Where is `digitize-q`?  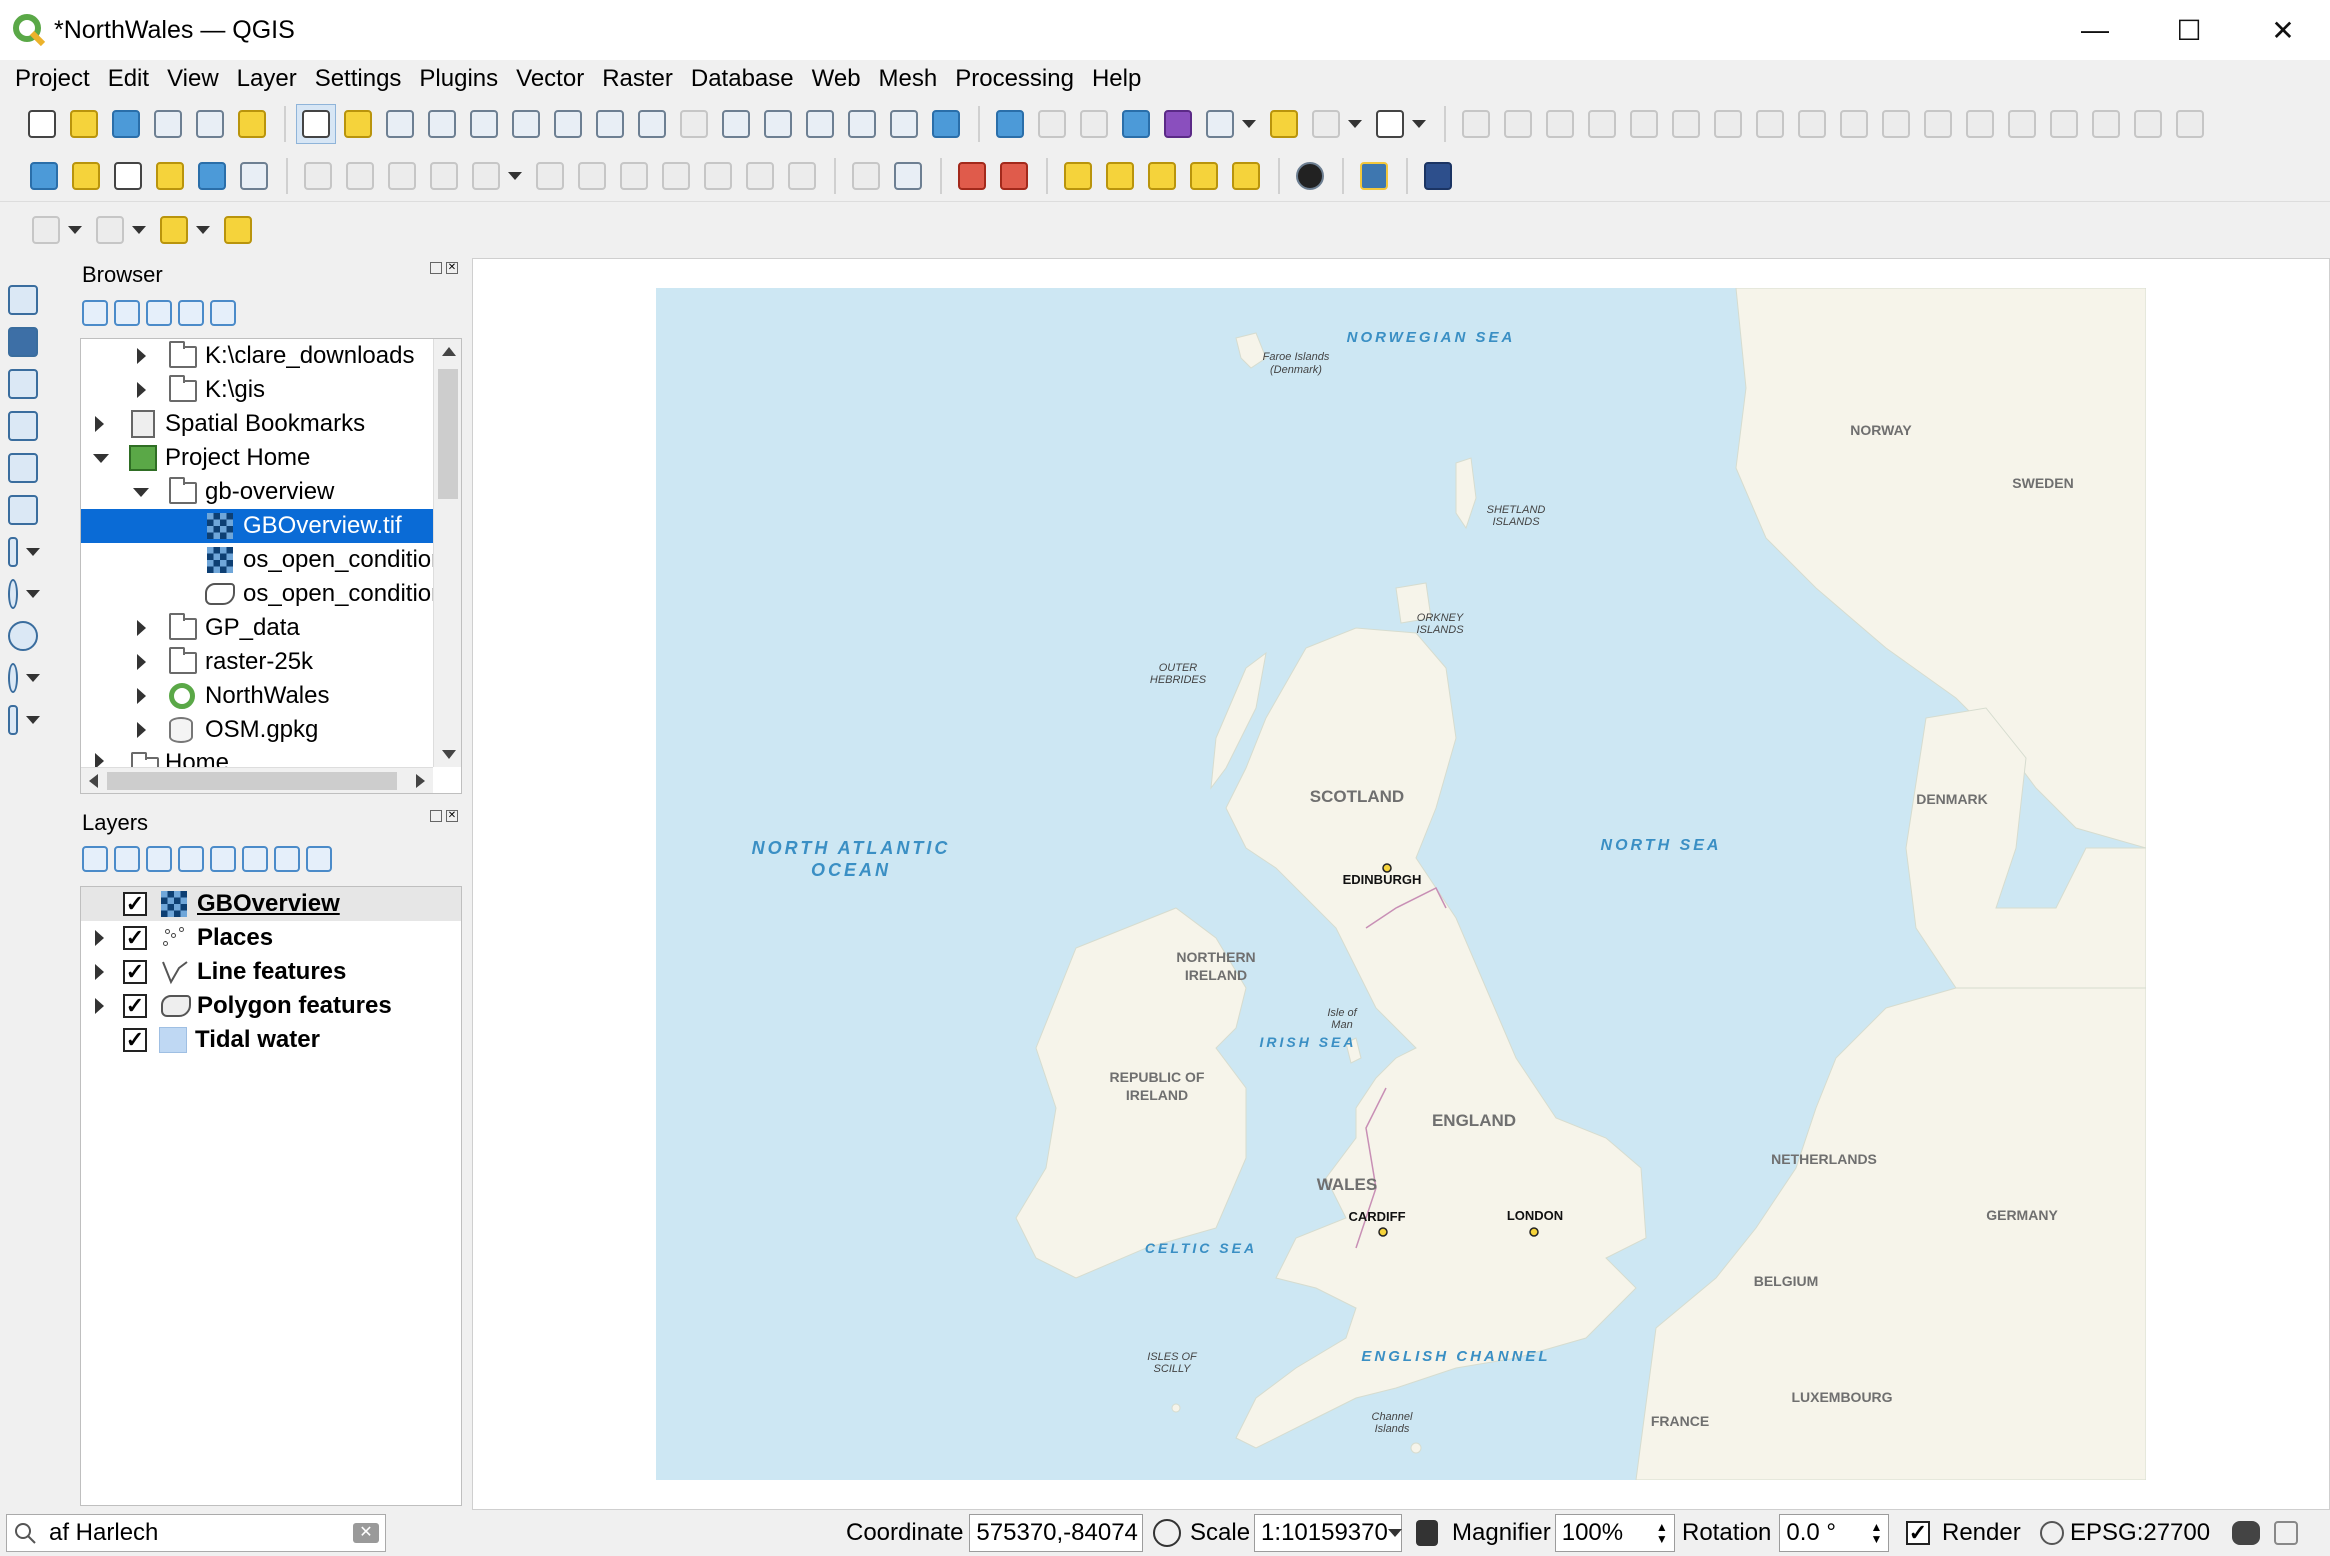
digitize-q is located at coordinates (2148, 124).